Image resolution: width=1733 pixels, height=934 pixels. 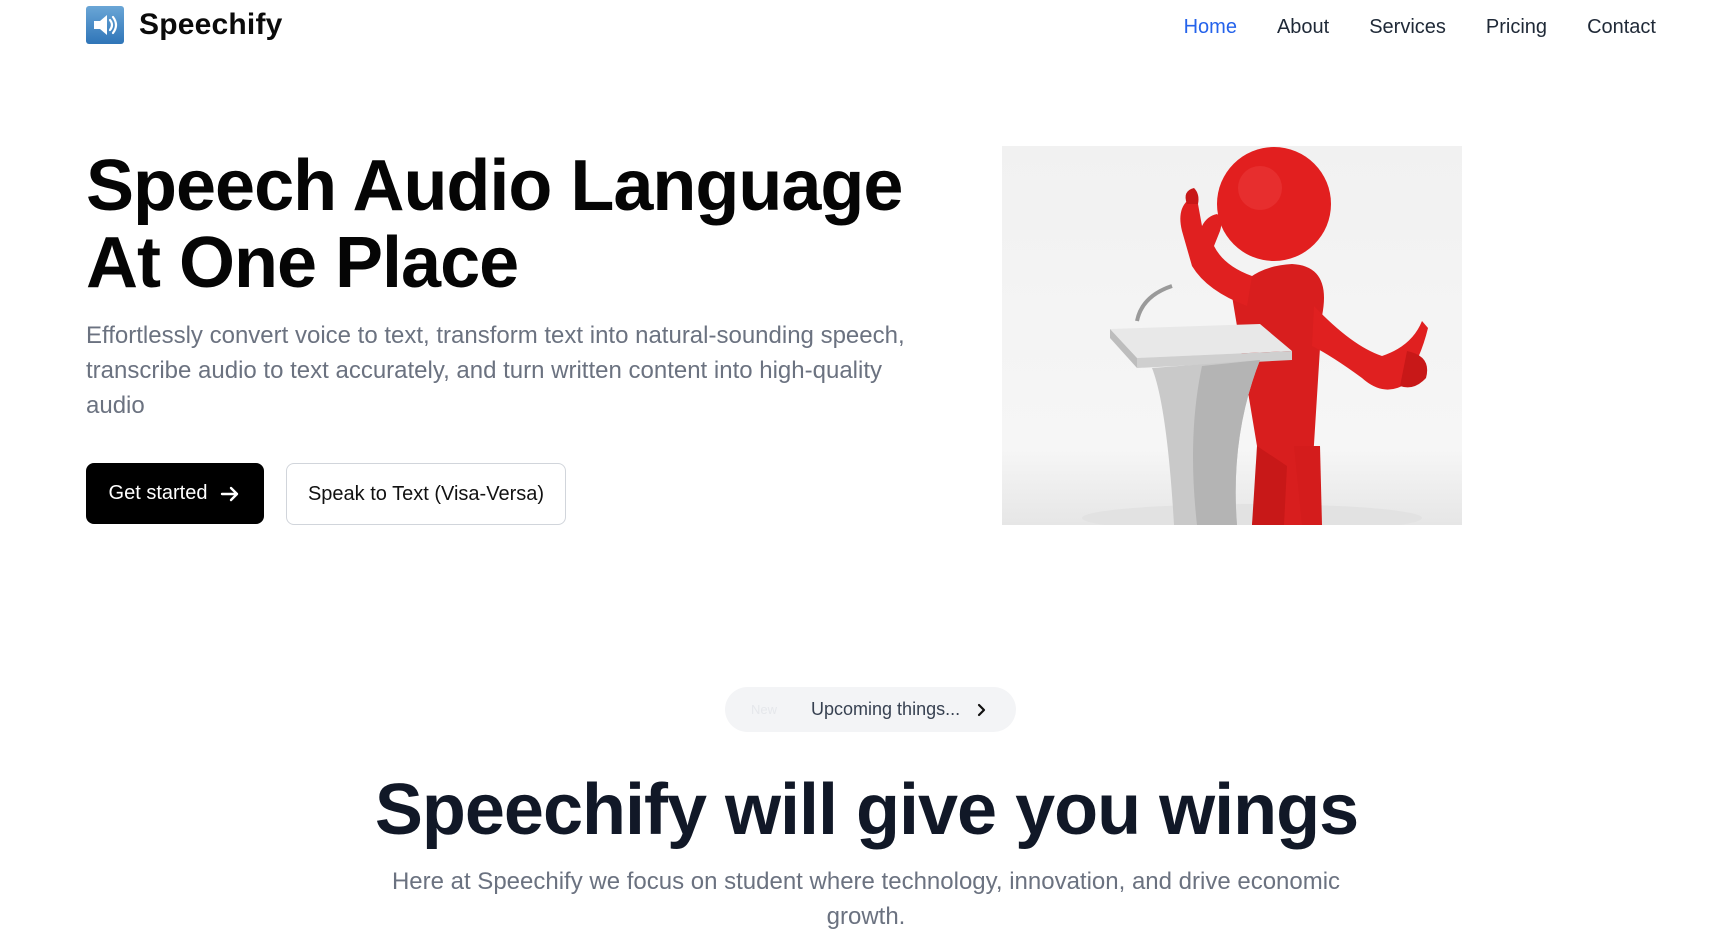 I want to click on get-started-button: Get started, so click(x=175, y=493).